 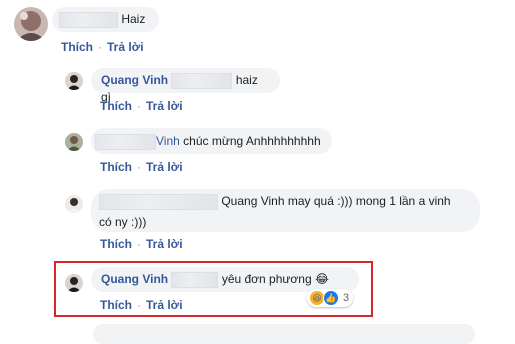 What do you see at coordinates (284, 334) in the screenshot?
I see `comment-bubble-partial` at bounding box center [284, 334].